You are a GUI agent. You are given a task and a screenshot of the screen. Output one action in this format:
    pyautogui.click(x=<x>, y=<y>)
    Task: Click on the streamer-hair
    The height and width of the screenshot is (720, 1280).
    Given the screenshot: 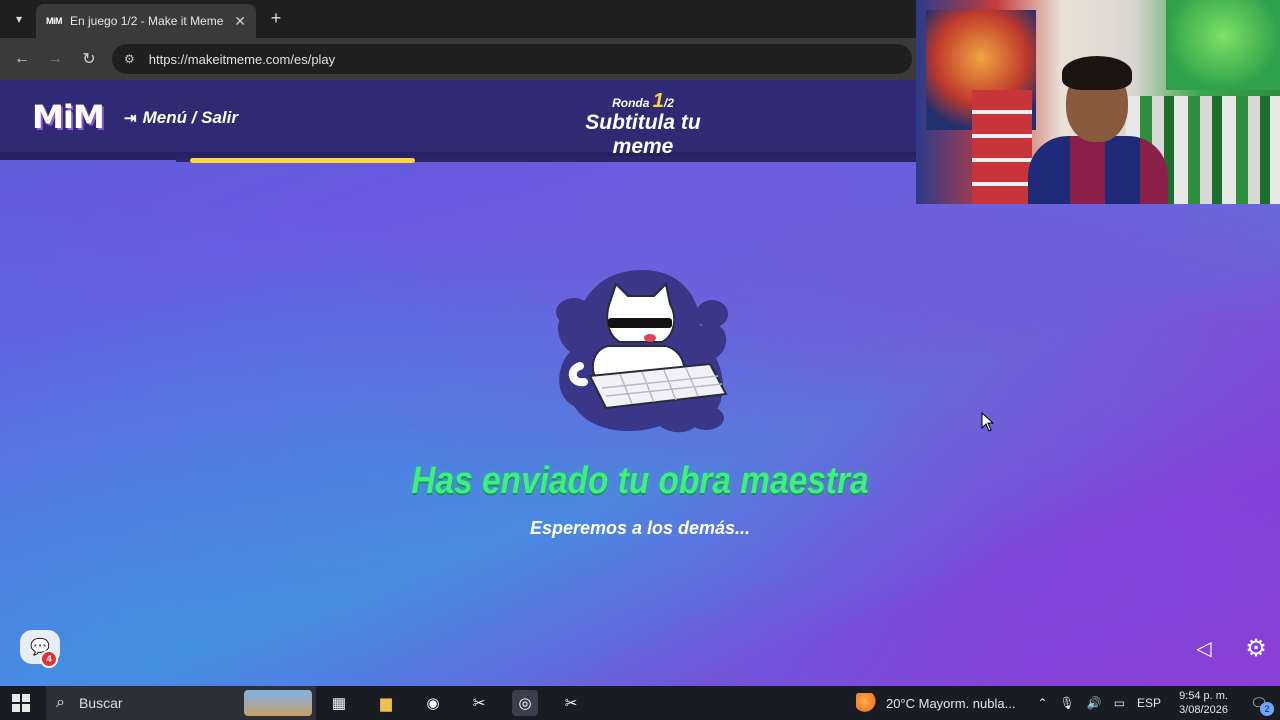 What is the action you would take?
    pyautogui.click(x=1097, y=73)
    